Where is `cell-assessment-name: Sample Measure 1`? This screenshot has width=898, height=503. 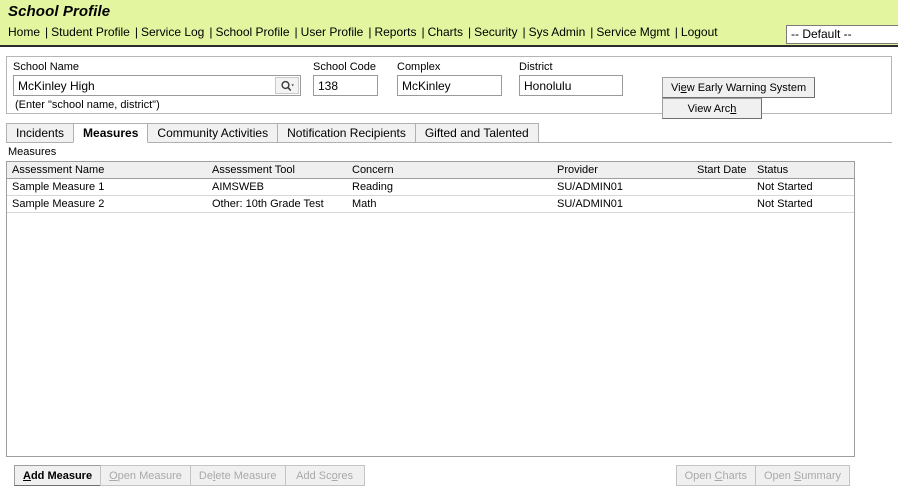
cell-assessment-name: Sample Measure 1 is located at coordinates (107, 187).